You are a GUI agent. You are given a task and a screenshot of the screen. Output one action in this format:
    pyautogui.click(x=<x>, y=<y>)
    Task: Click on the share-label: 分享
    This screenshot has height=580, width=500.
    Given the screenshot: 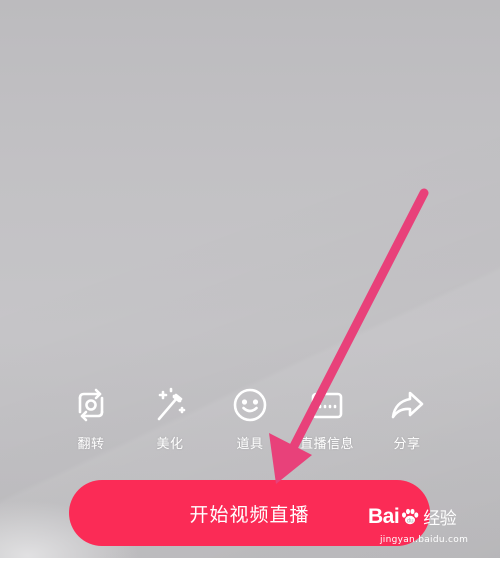 What is the action you would take?
    pyautogui.click(x=407, y=444)
    